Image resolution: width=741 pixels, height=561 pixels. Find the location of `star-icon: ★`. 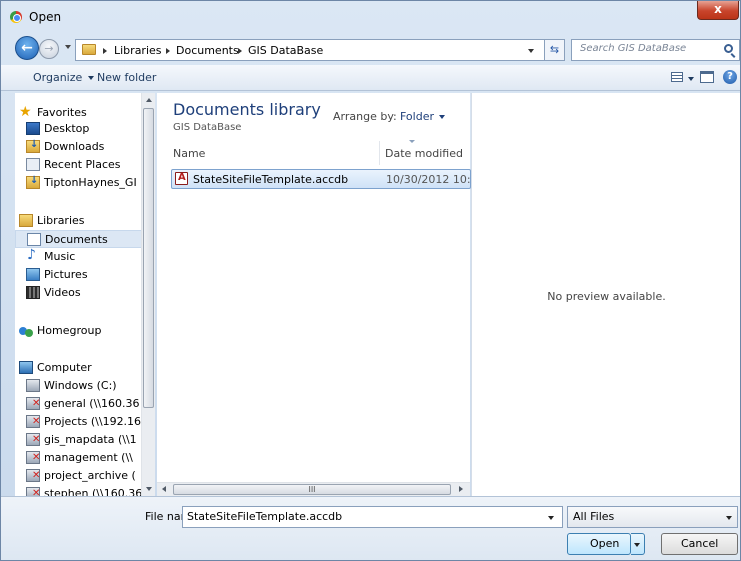

star-icon: ★ is located at coordinates (25, 112).